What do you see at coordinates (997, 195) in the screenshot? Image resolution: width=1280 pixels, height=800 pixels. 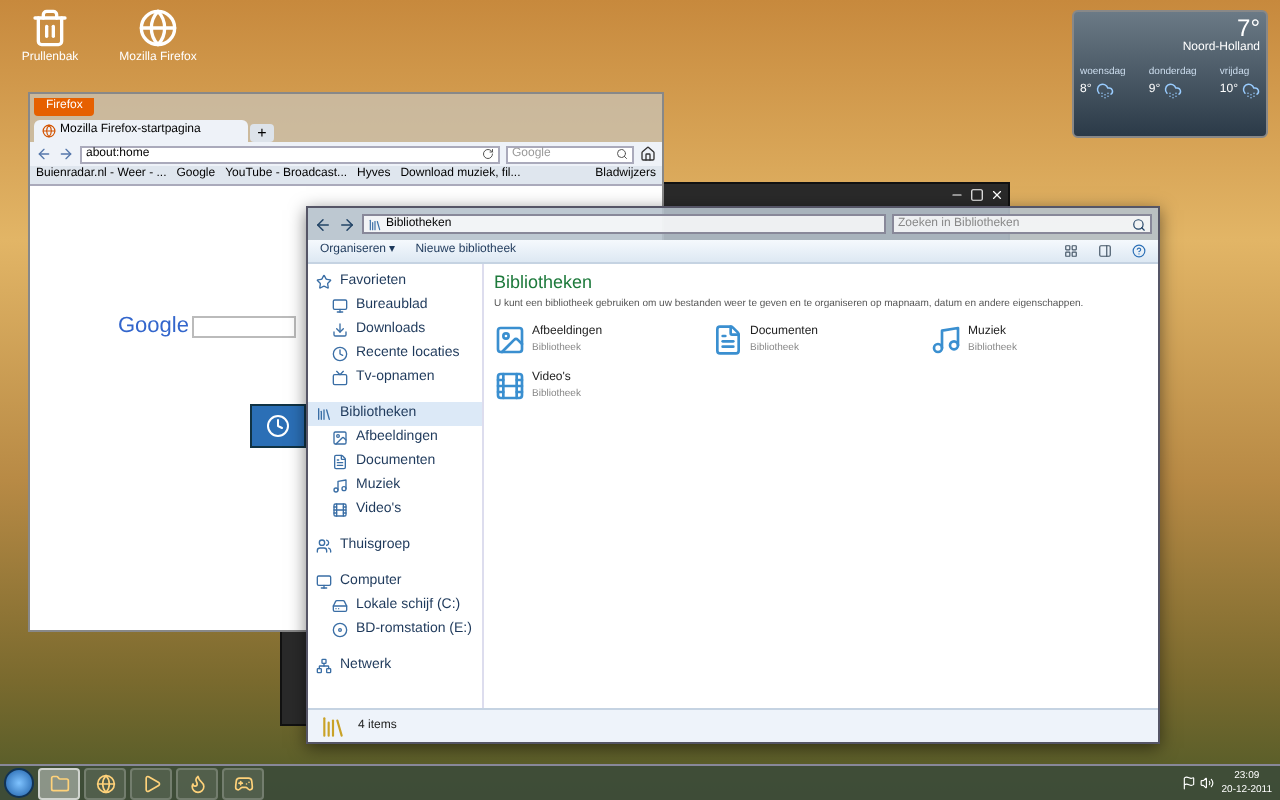 I see `close-icon` at bounding box center [997, 195].